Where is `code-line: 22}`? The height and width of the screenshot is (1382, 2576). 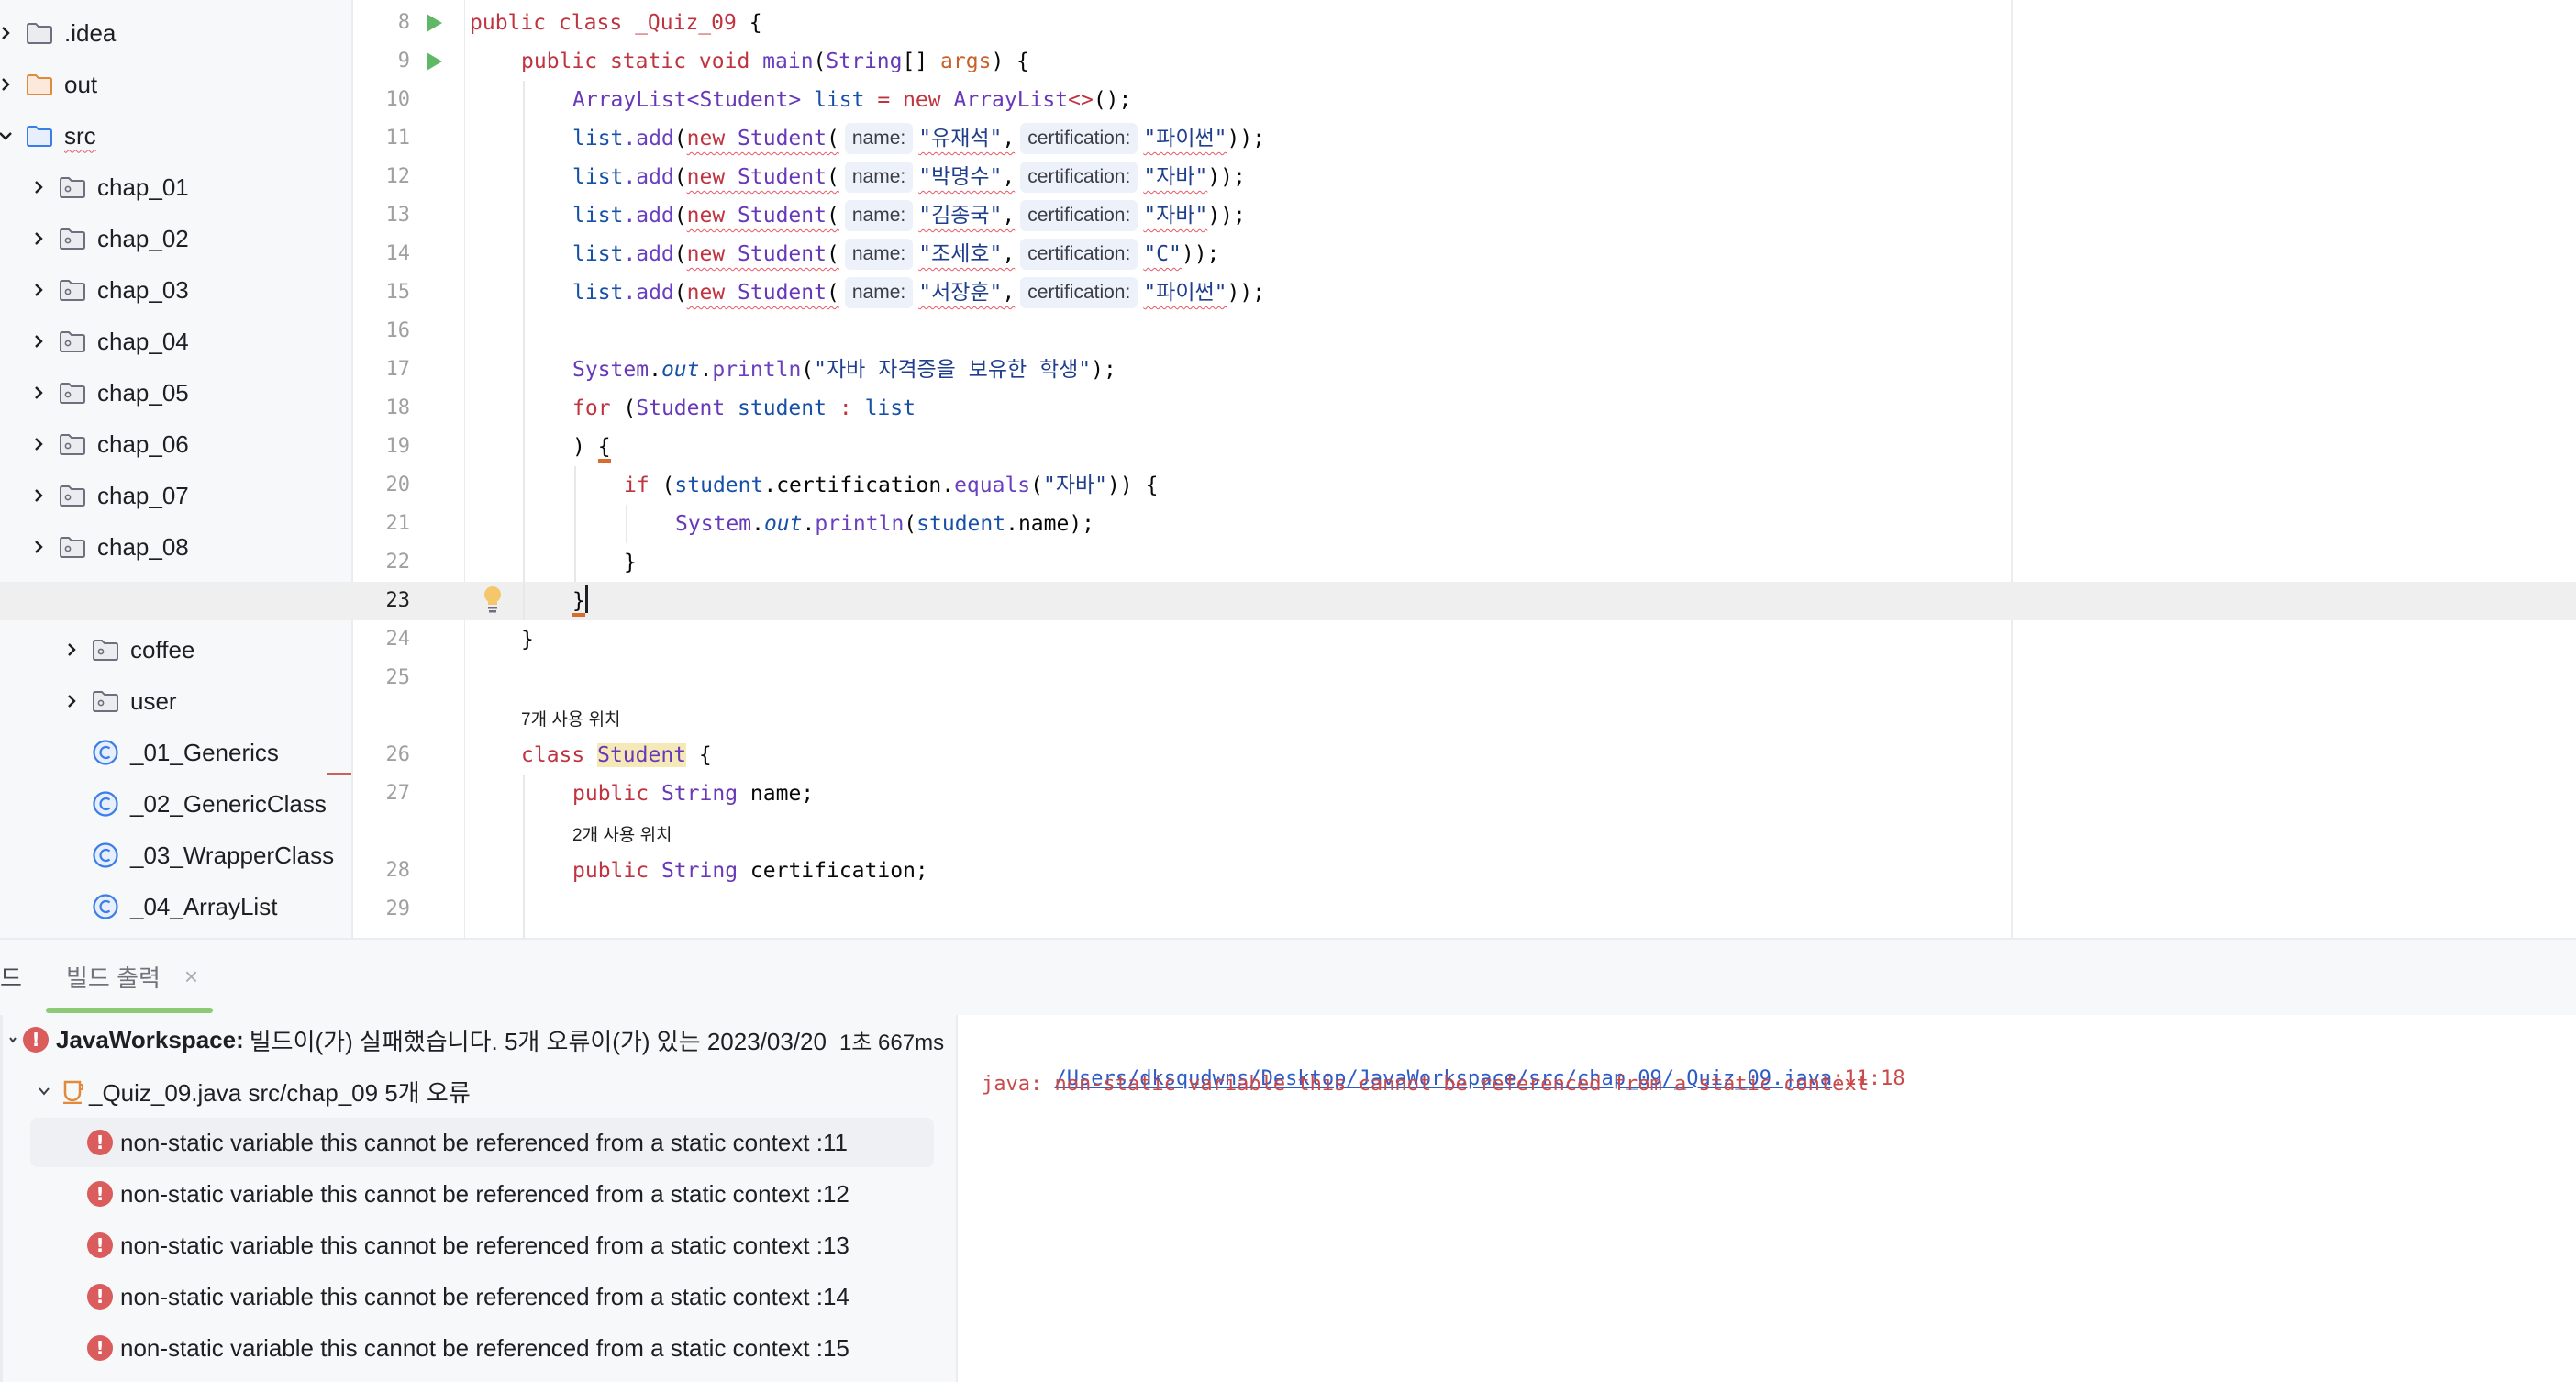
code-line: 22} is located at coordinates (1288, 562).